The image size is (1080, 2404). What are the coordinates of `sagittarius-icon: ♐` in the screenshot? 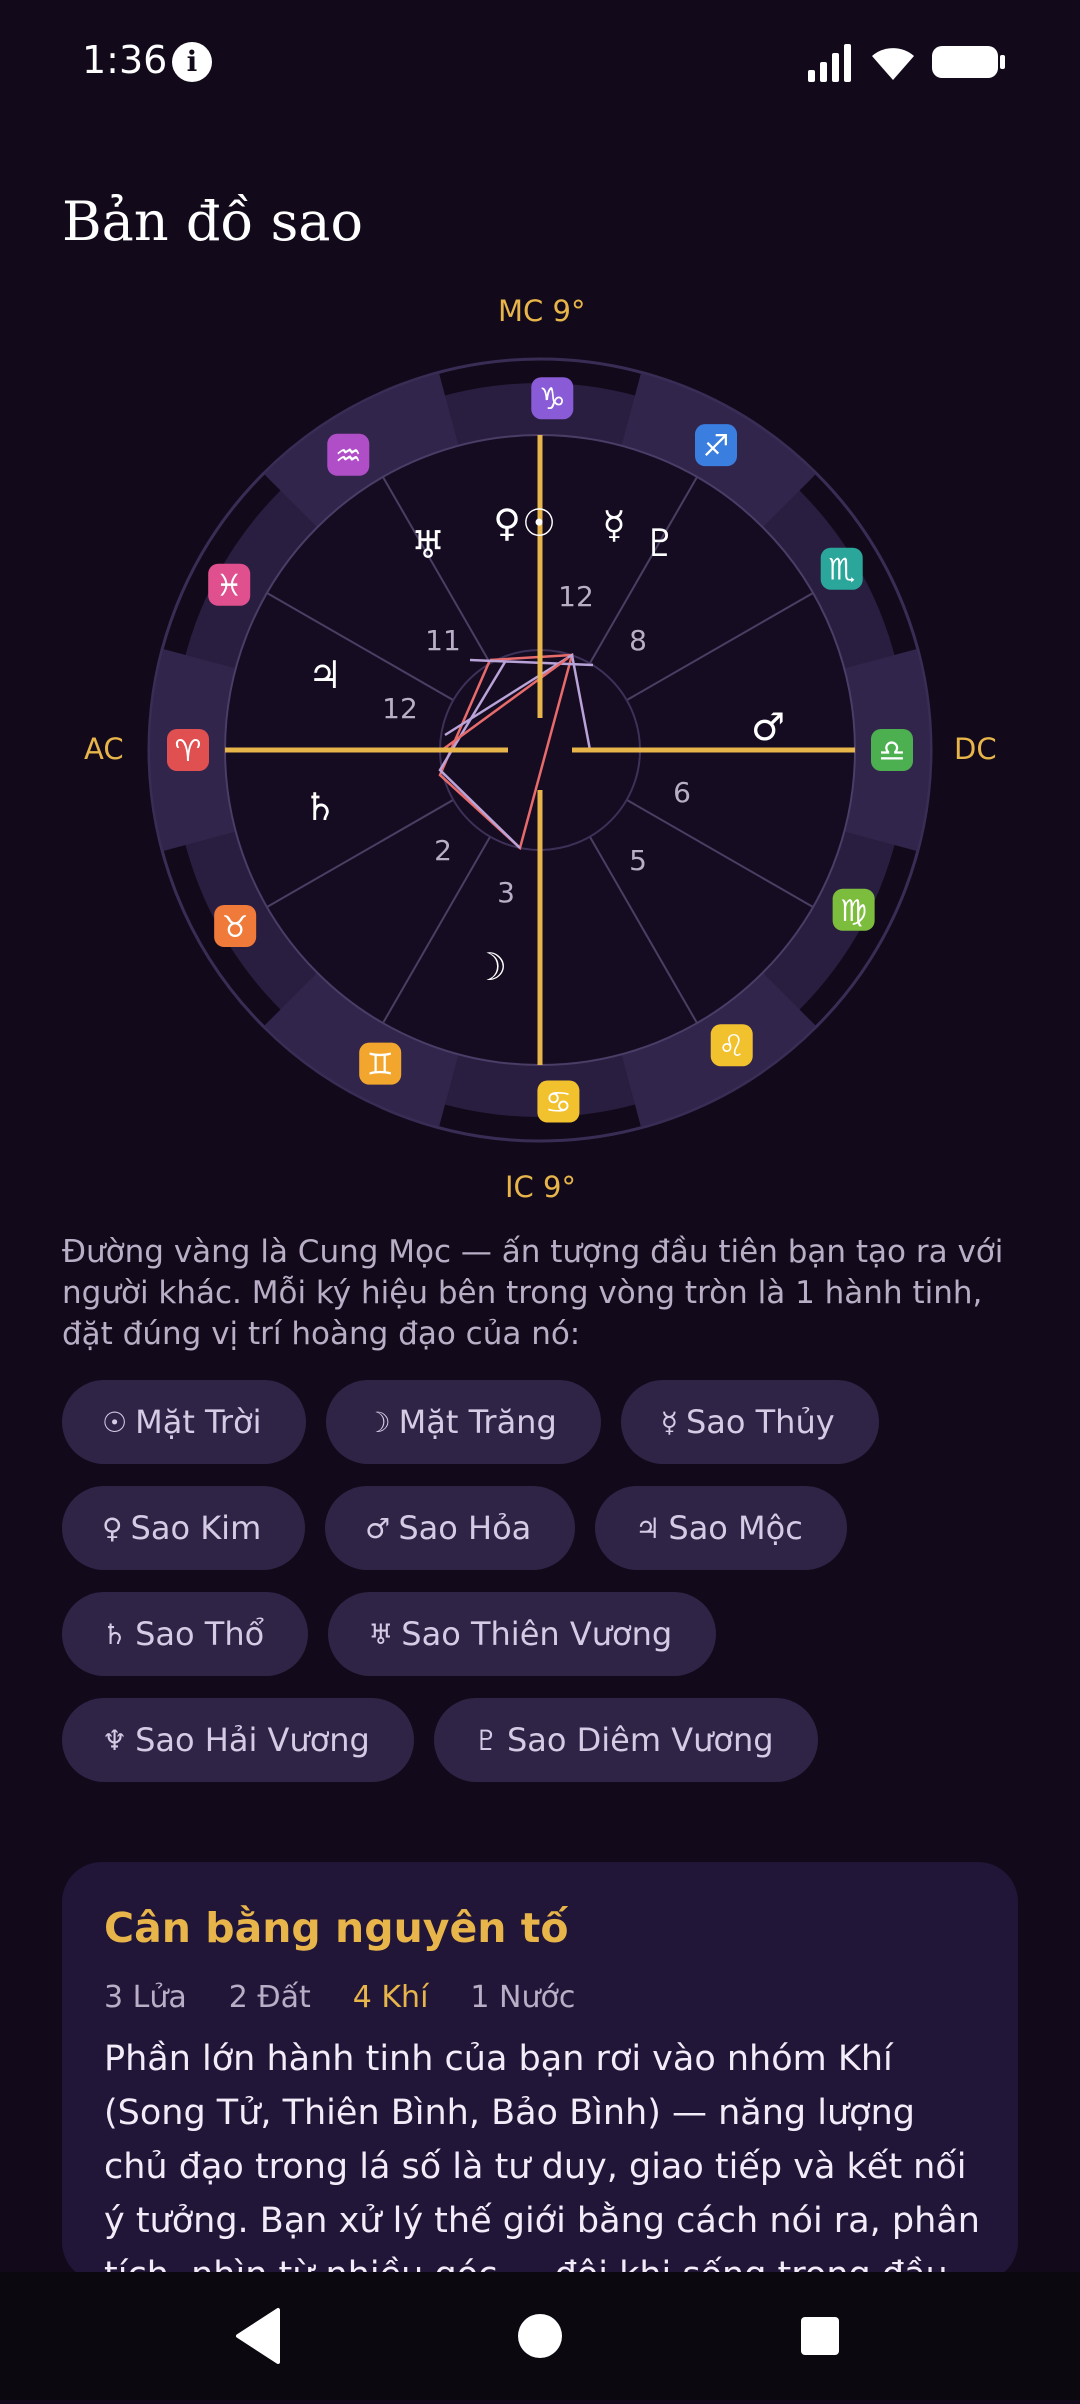 It's located at (716, 445).